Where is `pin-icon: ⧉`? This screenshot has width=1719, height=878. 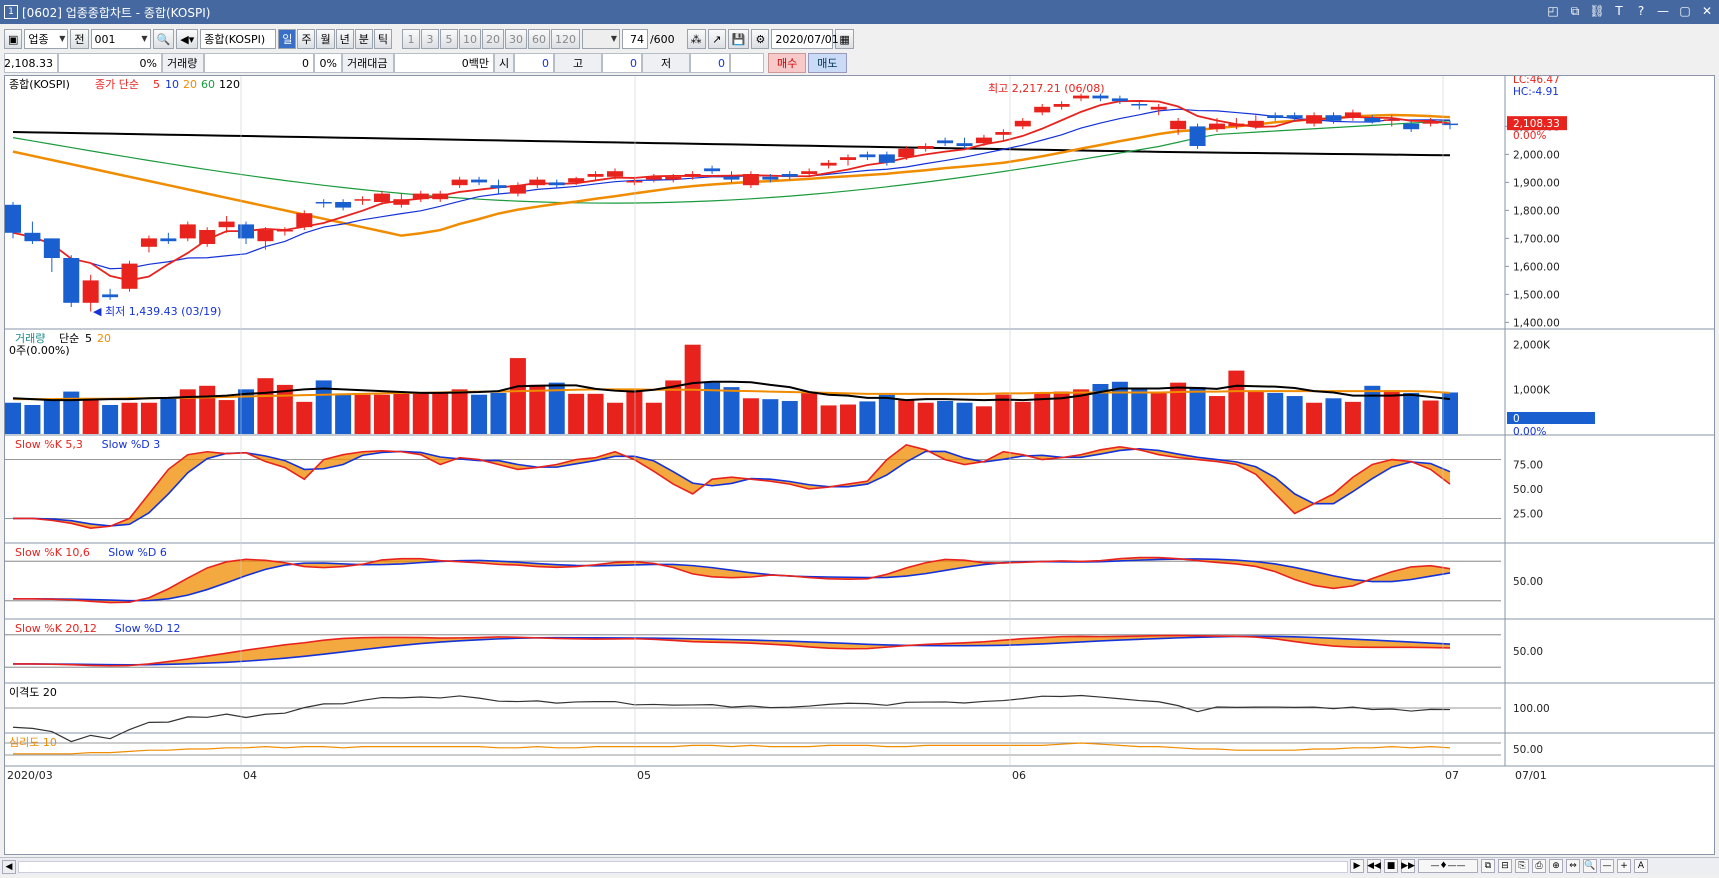 pin-icon: ⧉ is located at coordinates (1575, 11).